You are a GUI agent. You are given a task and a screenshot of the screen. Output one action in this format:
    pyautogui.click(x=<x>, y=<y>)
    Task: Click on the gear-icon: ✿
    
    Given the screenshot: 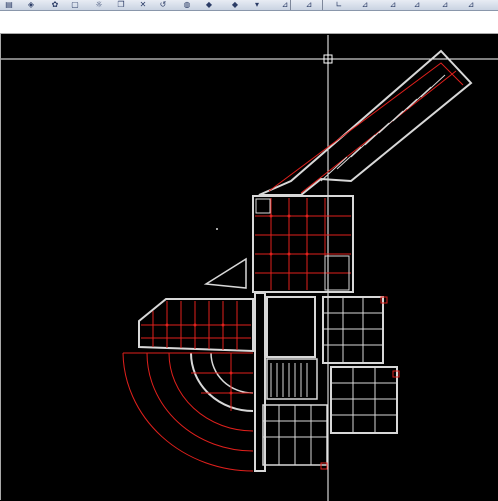 What is the action you would take?
    pyautogui.click(x=55, y=4)
    